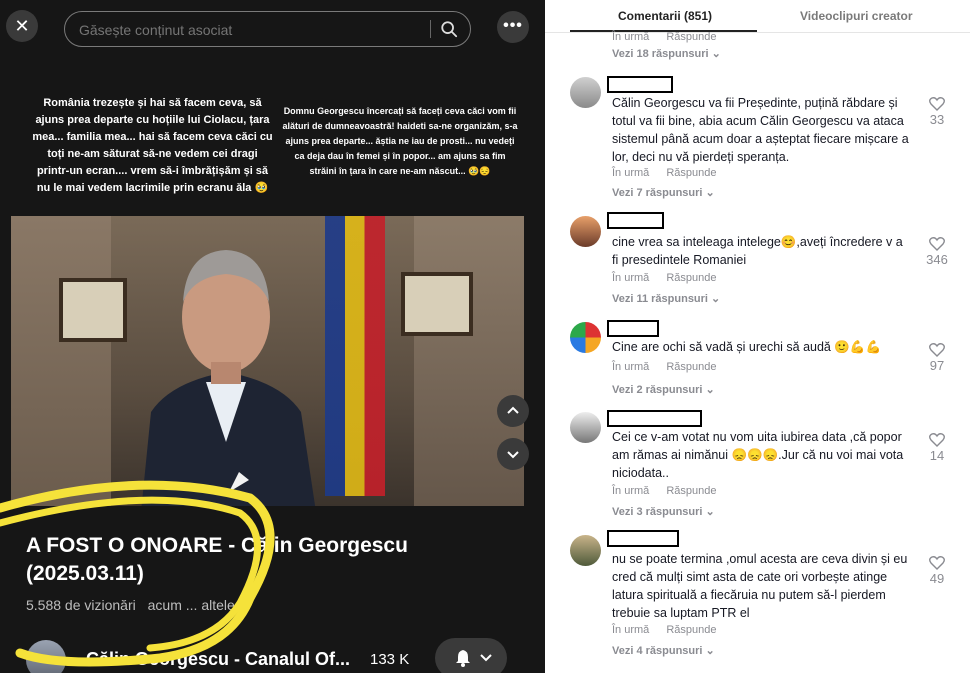  I want to click on notification-button, so click(471, 655).